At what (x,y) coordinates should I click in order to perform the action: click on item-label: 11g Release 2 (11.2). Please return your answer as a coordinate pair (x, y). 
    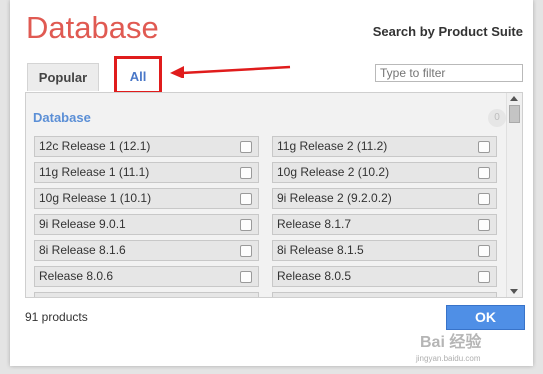
    Looking at the image, I should click on (332, 146).